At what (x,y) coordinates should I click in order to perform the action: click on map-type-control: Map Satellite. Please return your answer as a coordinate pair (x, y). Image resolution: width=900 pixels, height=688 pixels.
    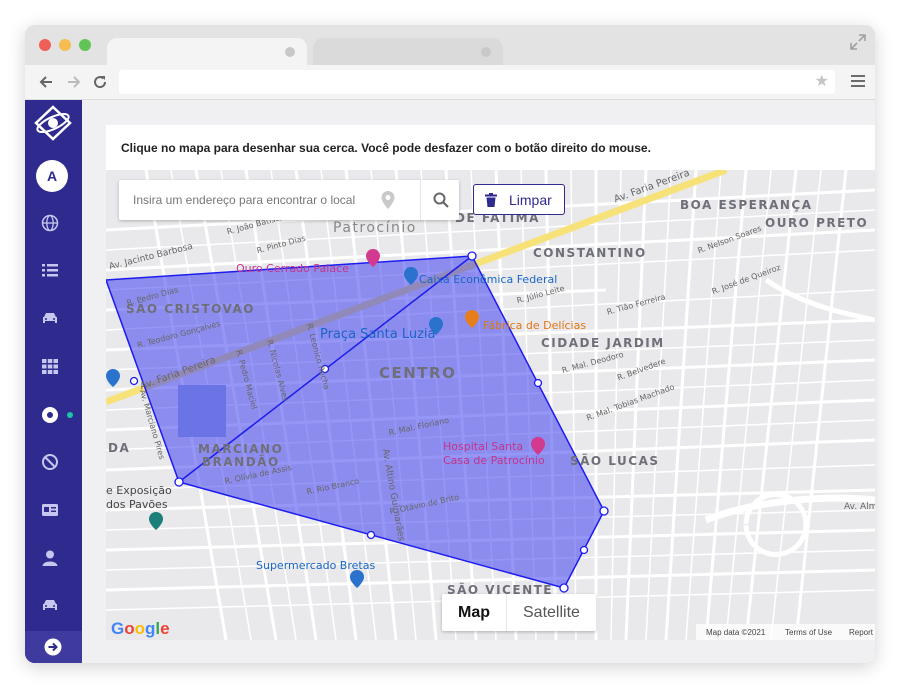
    Looking at the image, I should click on (519, 612).